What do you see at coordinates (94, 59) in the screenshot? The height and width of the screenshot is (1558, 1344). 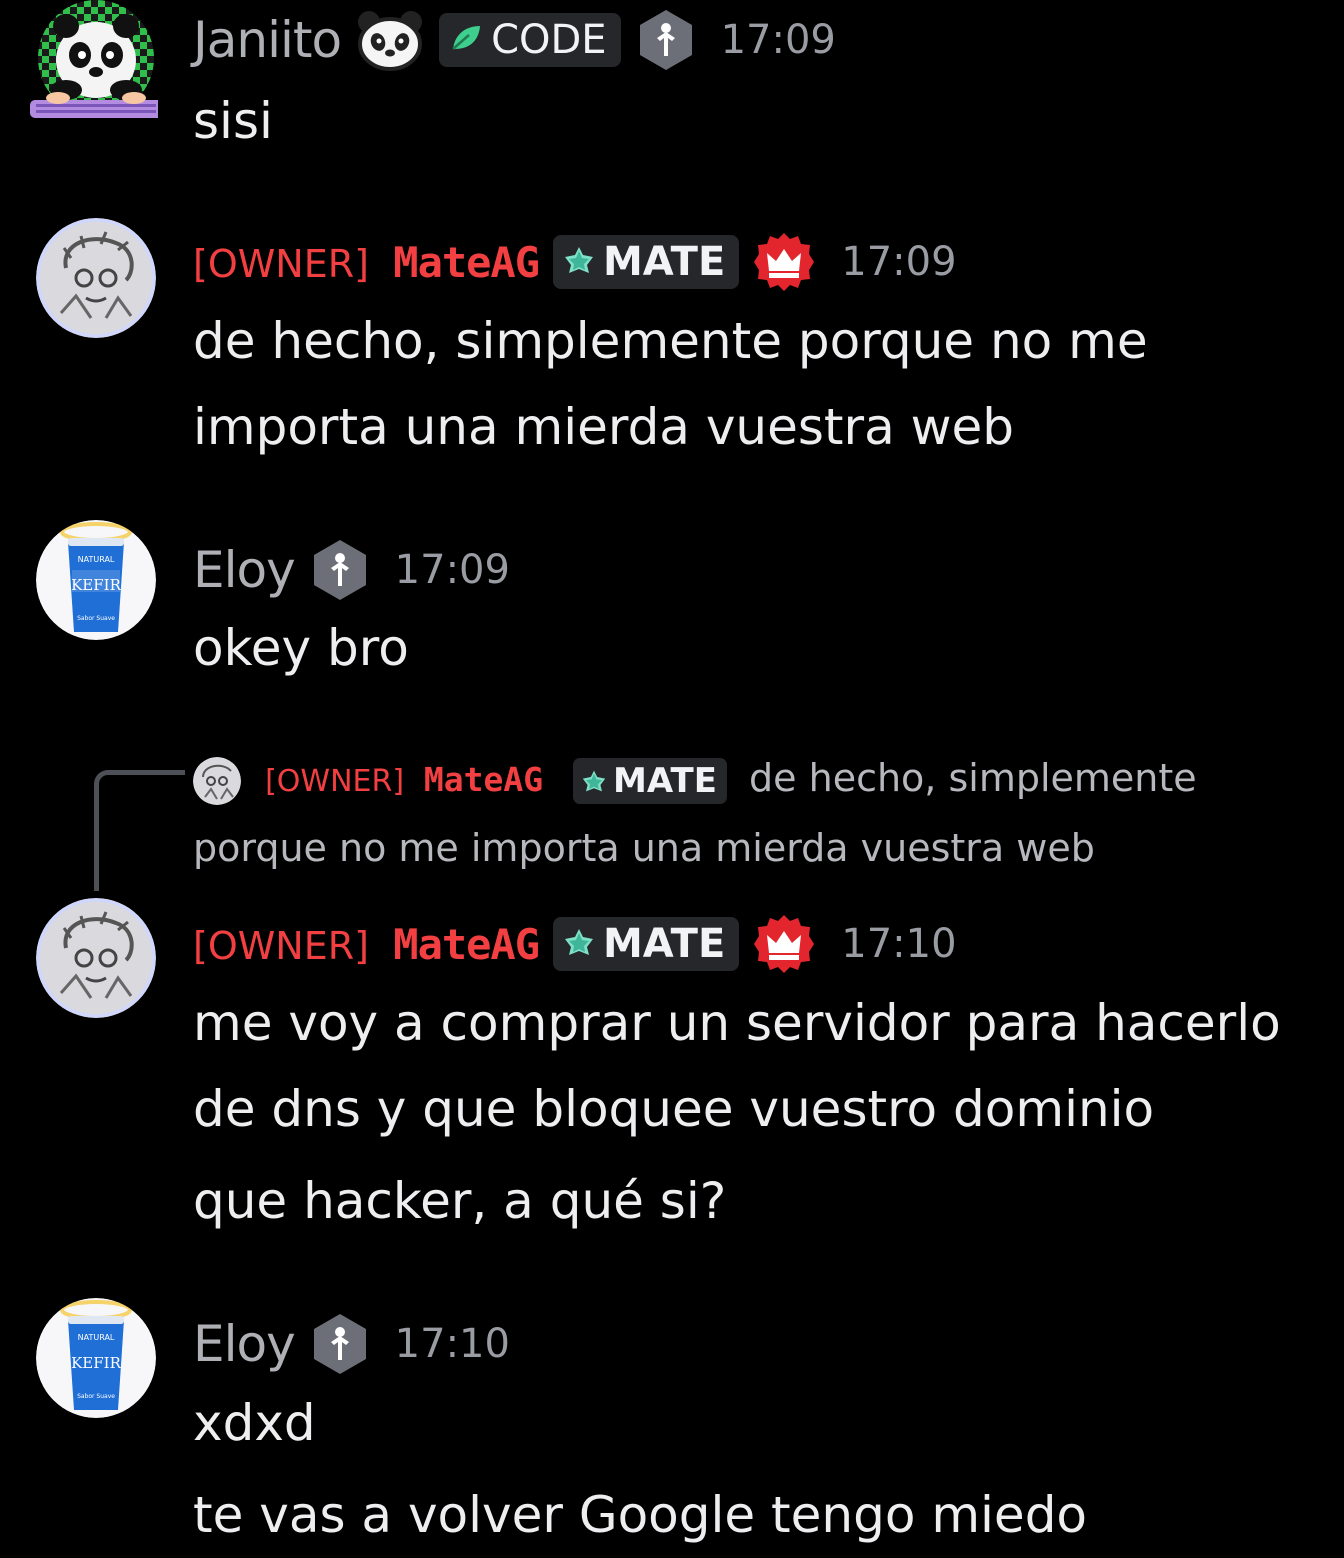 I see `panda-avatar-icon` at bounding box center [94, 59].